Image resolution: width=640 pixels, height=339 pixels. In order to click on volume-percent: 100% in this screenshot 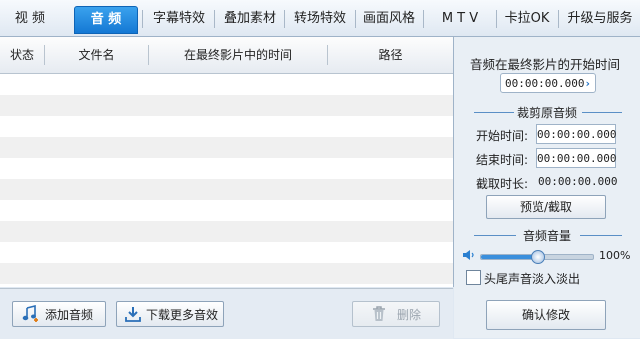, I will do `click(615, 255)`.